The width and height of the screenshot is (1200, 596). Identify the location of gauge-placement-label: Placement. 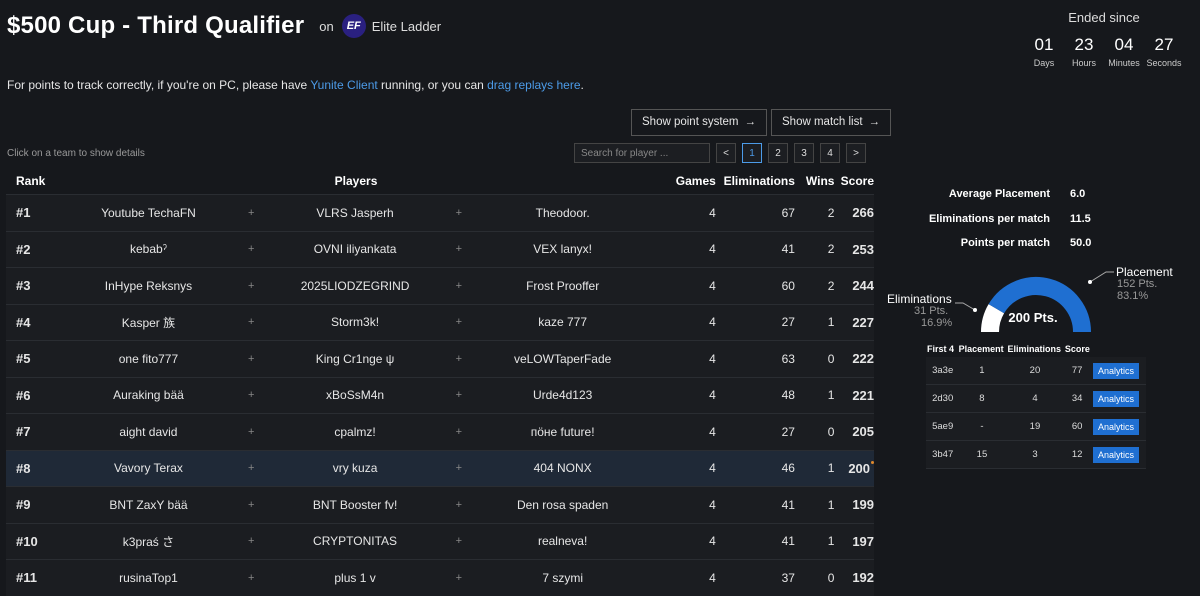
(1144, 272).